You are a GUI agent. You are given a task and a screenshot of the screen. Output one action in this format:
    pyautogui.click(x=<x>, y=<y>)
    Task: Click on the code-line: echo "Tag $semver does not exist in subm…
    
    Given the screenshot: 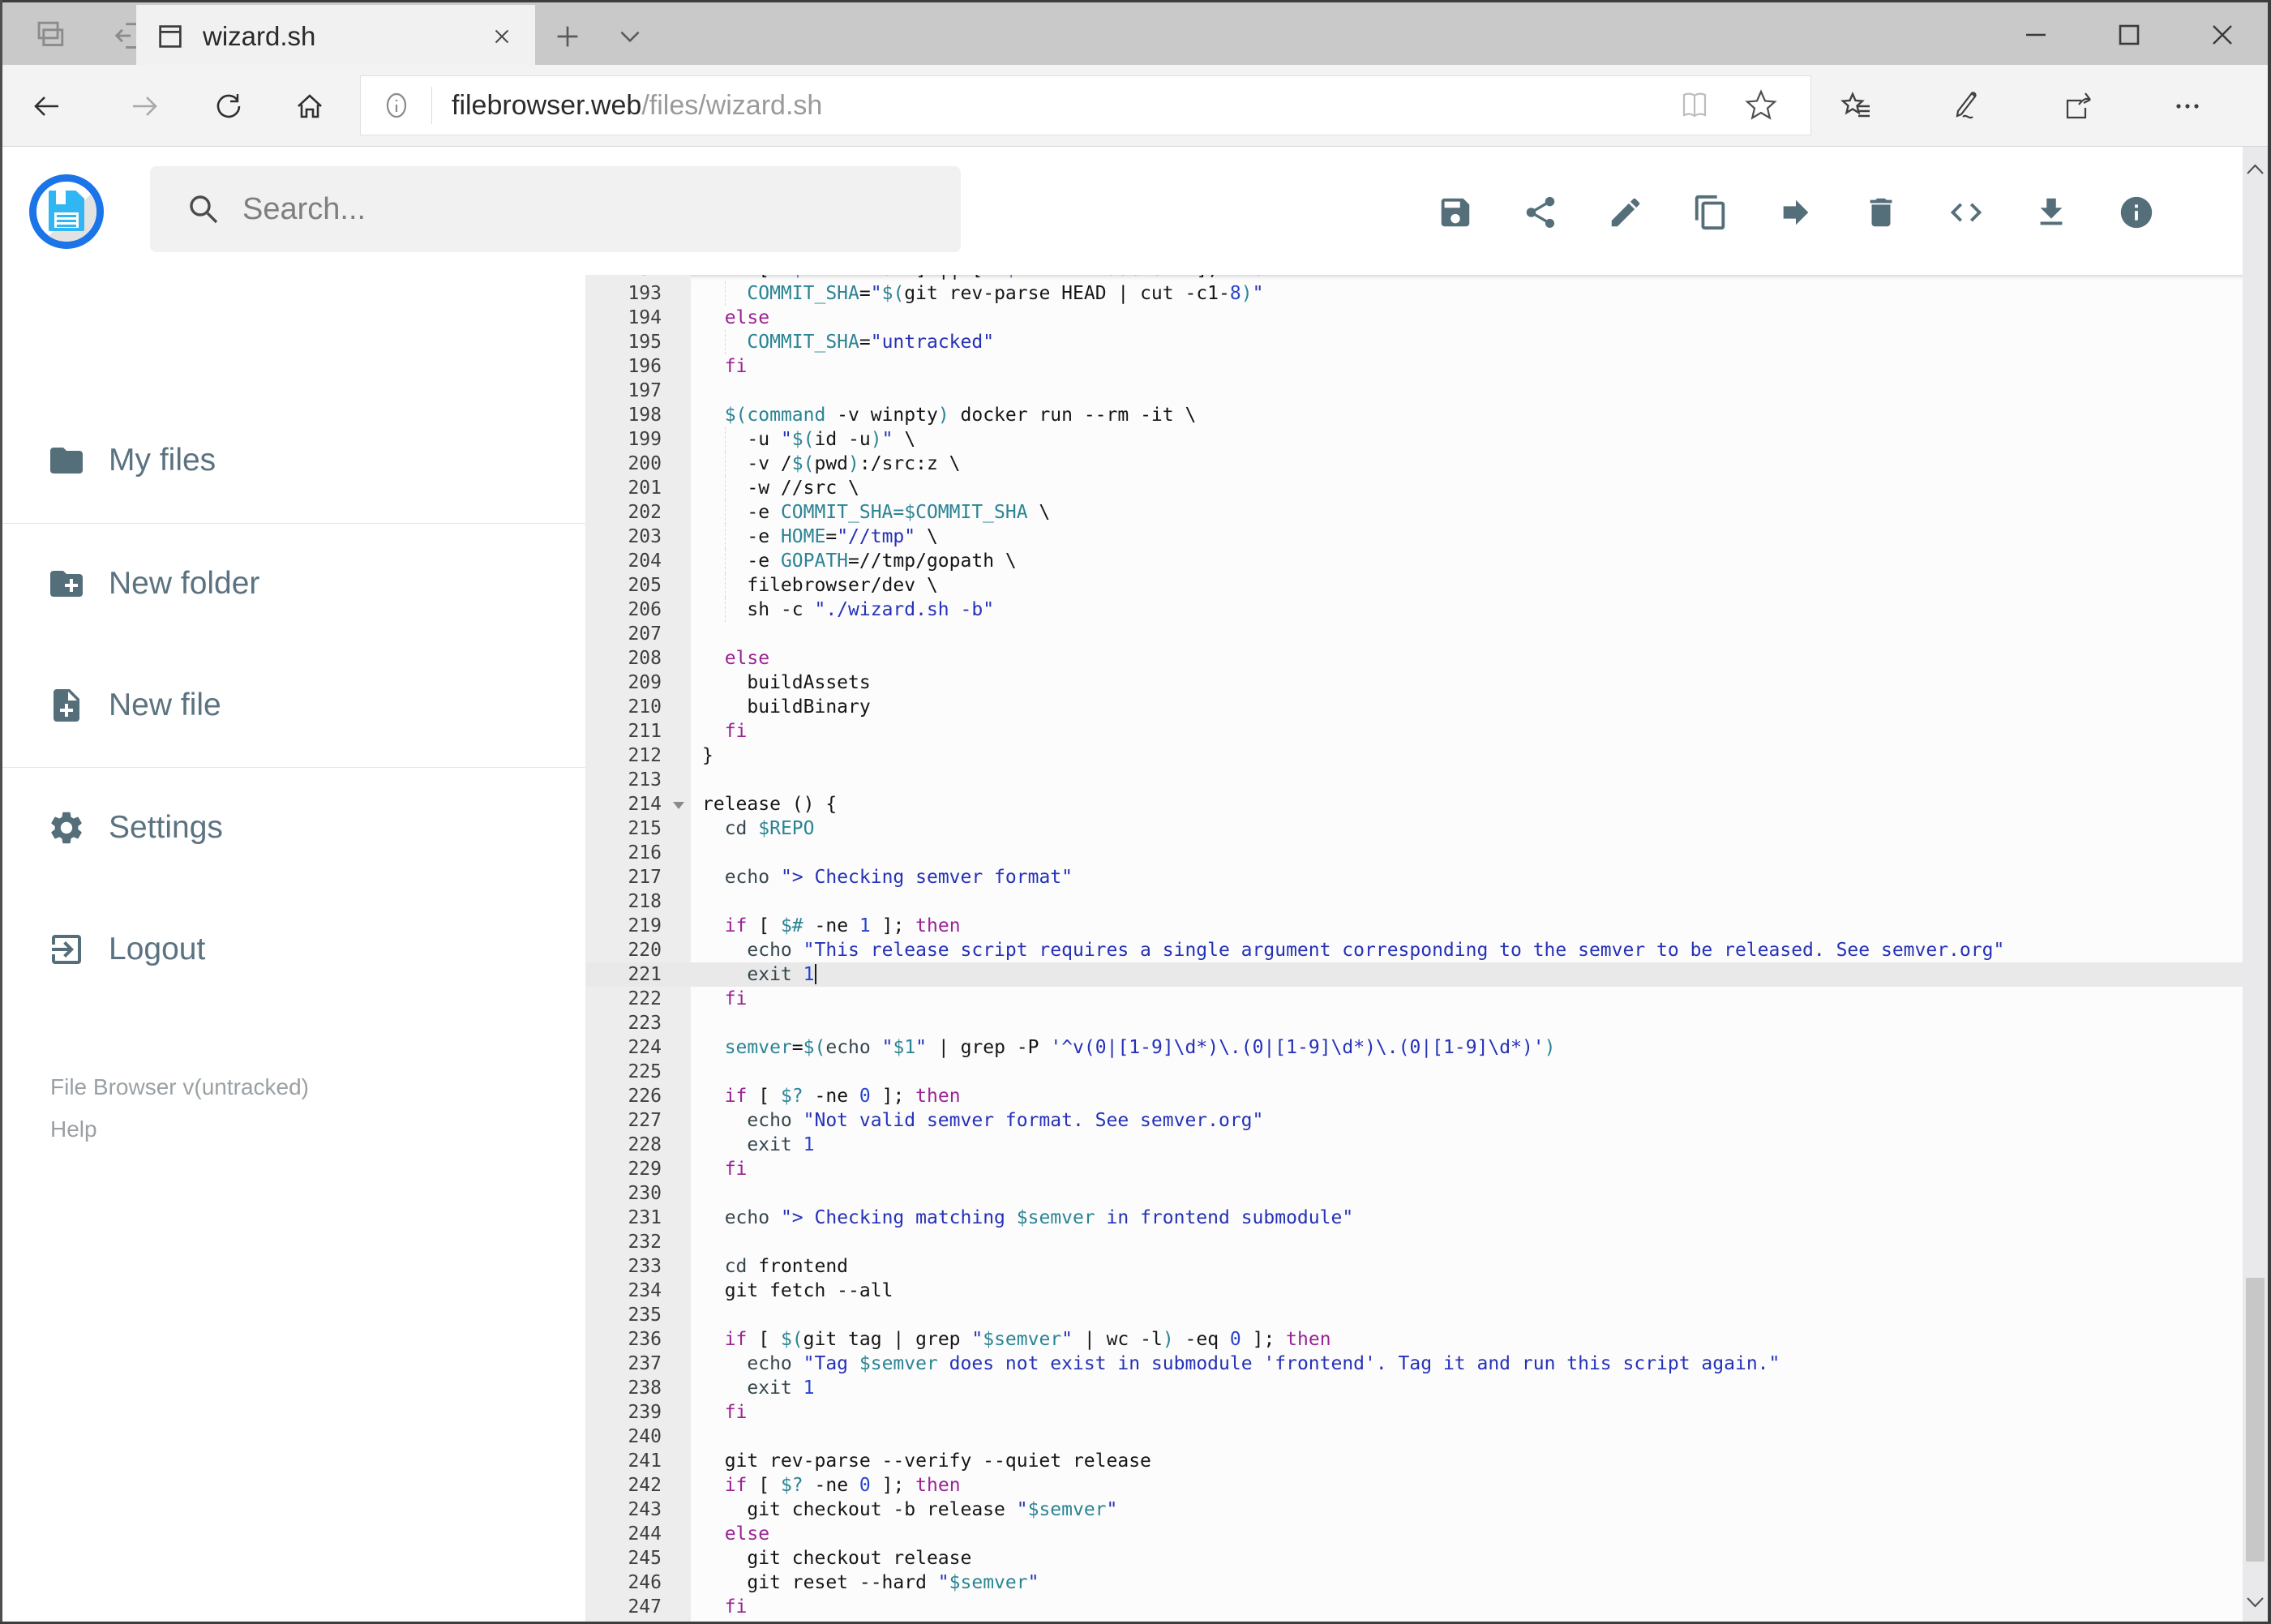 What is the action you would take?
    pyautogui.click(x=1467, y=1364)
    